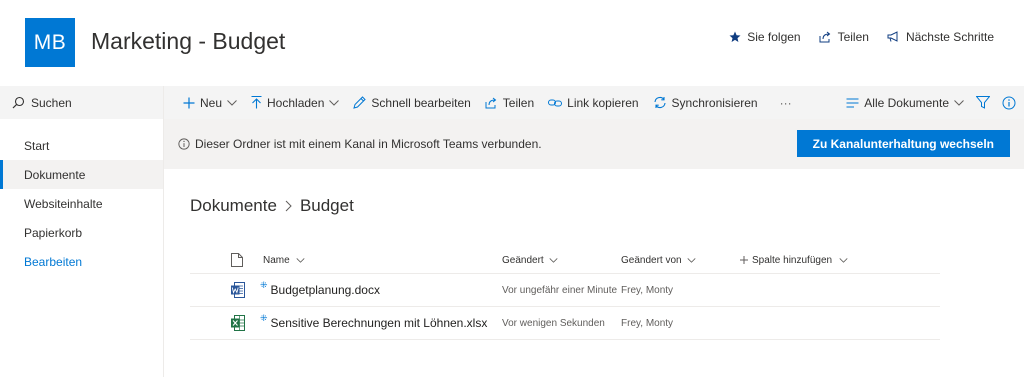 The width and height of the screenshot is (1024, 377). Describe the element at coordinates (603, 102) in the screenshot. I see `copy-link-label: Link kopieren` at that location.